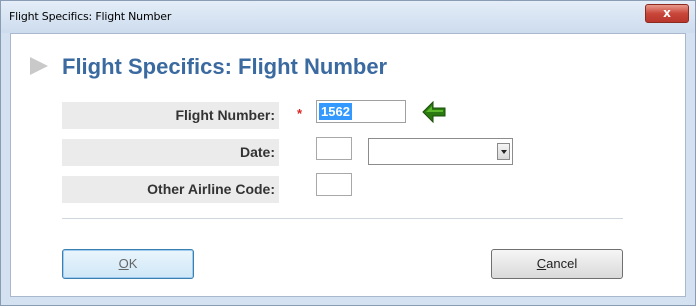 The height and width of the screenshot is (308, 698). What do you see at coordinates (170, 115) in the screenshot?
I see `flight-number-label: Flight Number:` at bounding box center [170, 115].